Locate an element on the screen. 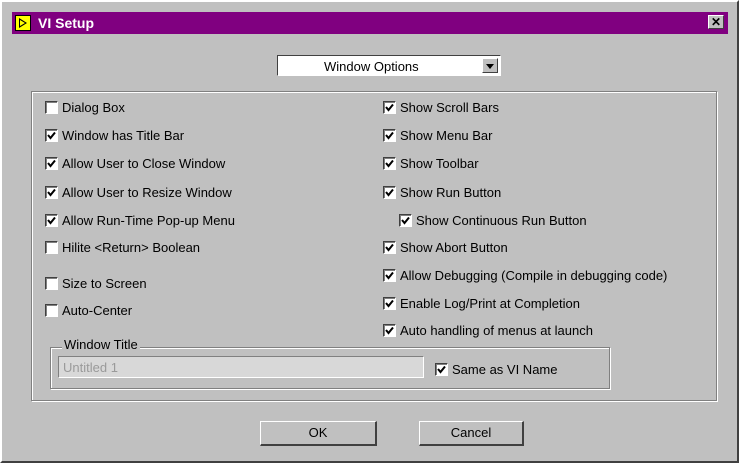 This screenshot has height=463, width=739. window-title: VI Setup is located at coordinates (66, 23).